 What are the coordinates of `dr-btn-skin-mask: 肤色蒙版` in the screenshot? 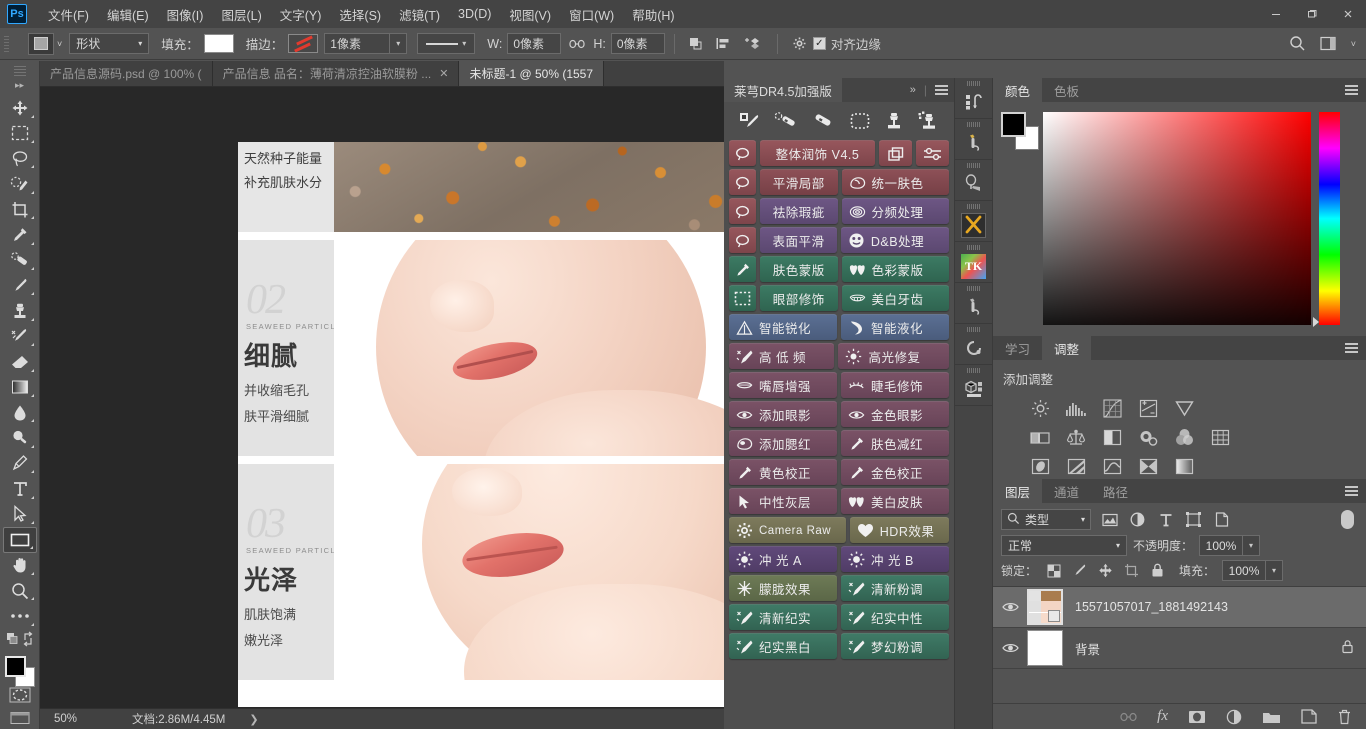 It's located at (799, 269).